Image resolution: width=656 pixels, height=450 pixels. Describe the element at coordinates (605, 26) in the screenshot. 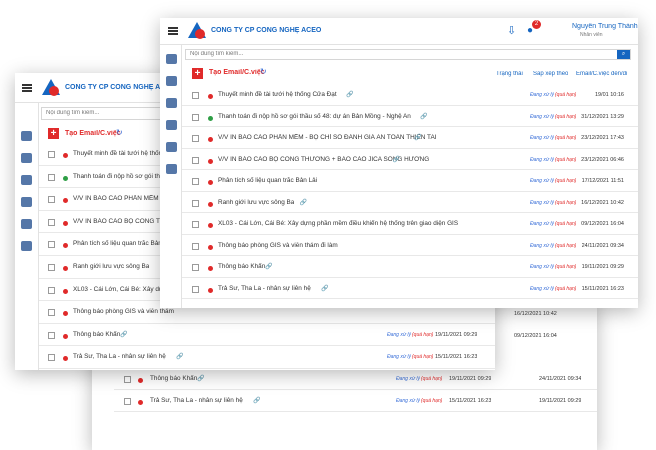

I see `user-name: Nguyễn Trung Thành` at that location.